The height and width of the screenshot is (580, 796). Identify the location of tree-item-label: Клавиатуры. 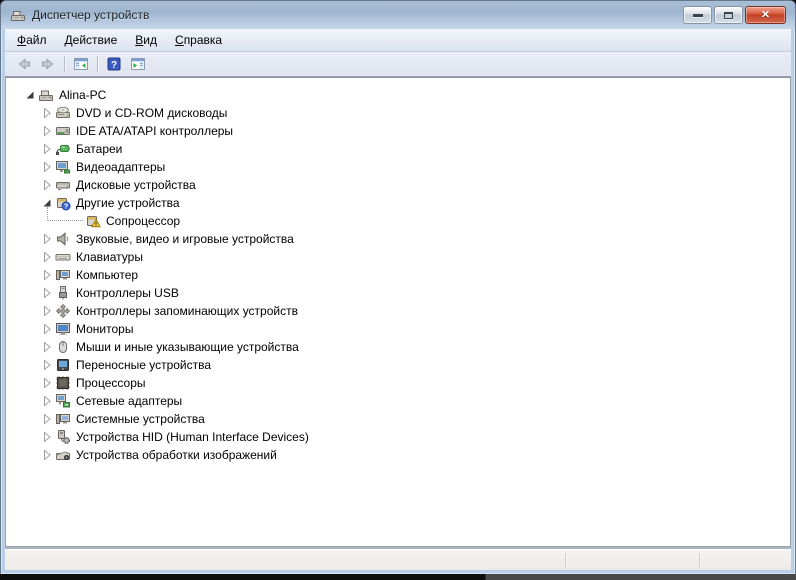
(109, 257).